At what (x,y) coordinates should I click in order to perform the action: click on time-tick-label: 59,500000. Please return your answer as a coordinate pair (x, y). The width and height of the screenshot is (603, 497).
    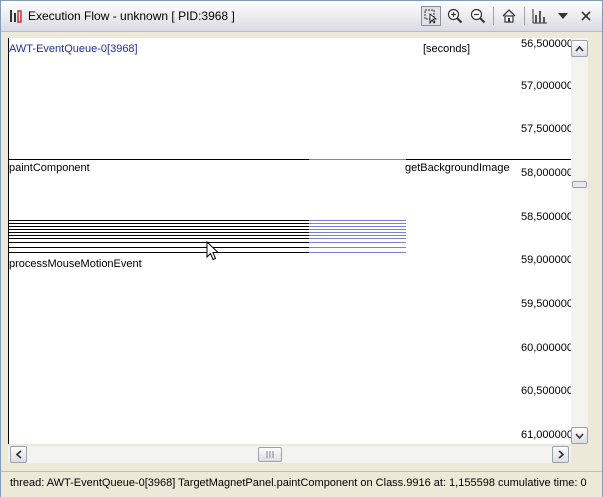
    Looking at the image, I should click on (546, 304).